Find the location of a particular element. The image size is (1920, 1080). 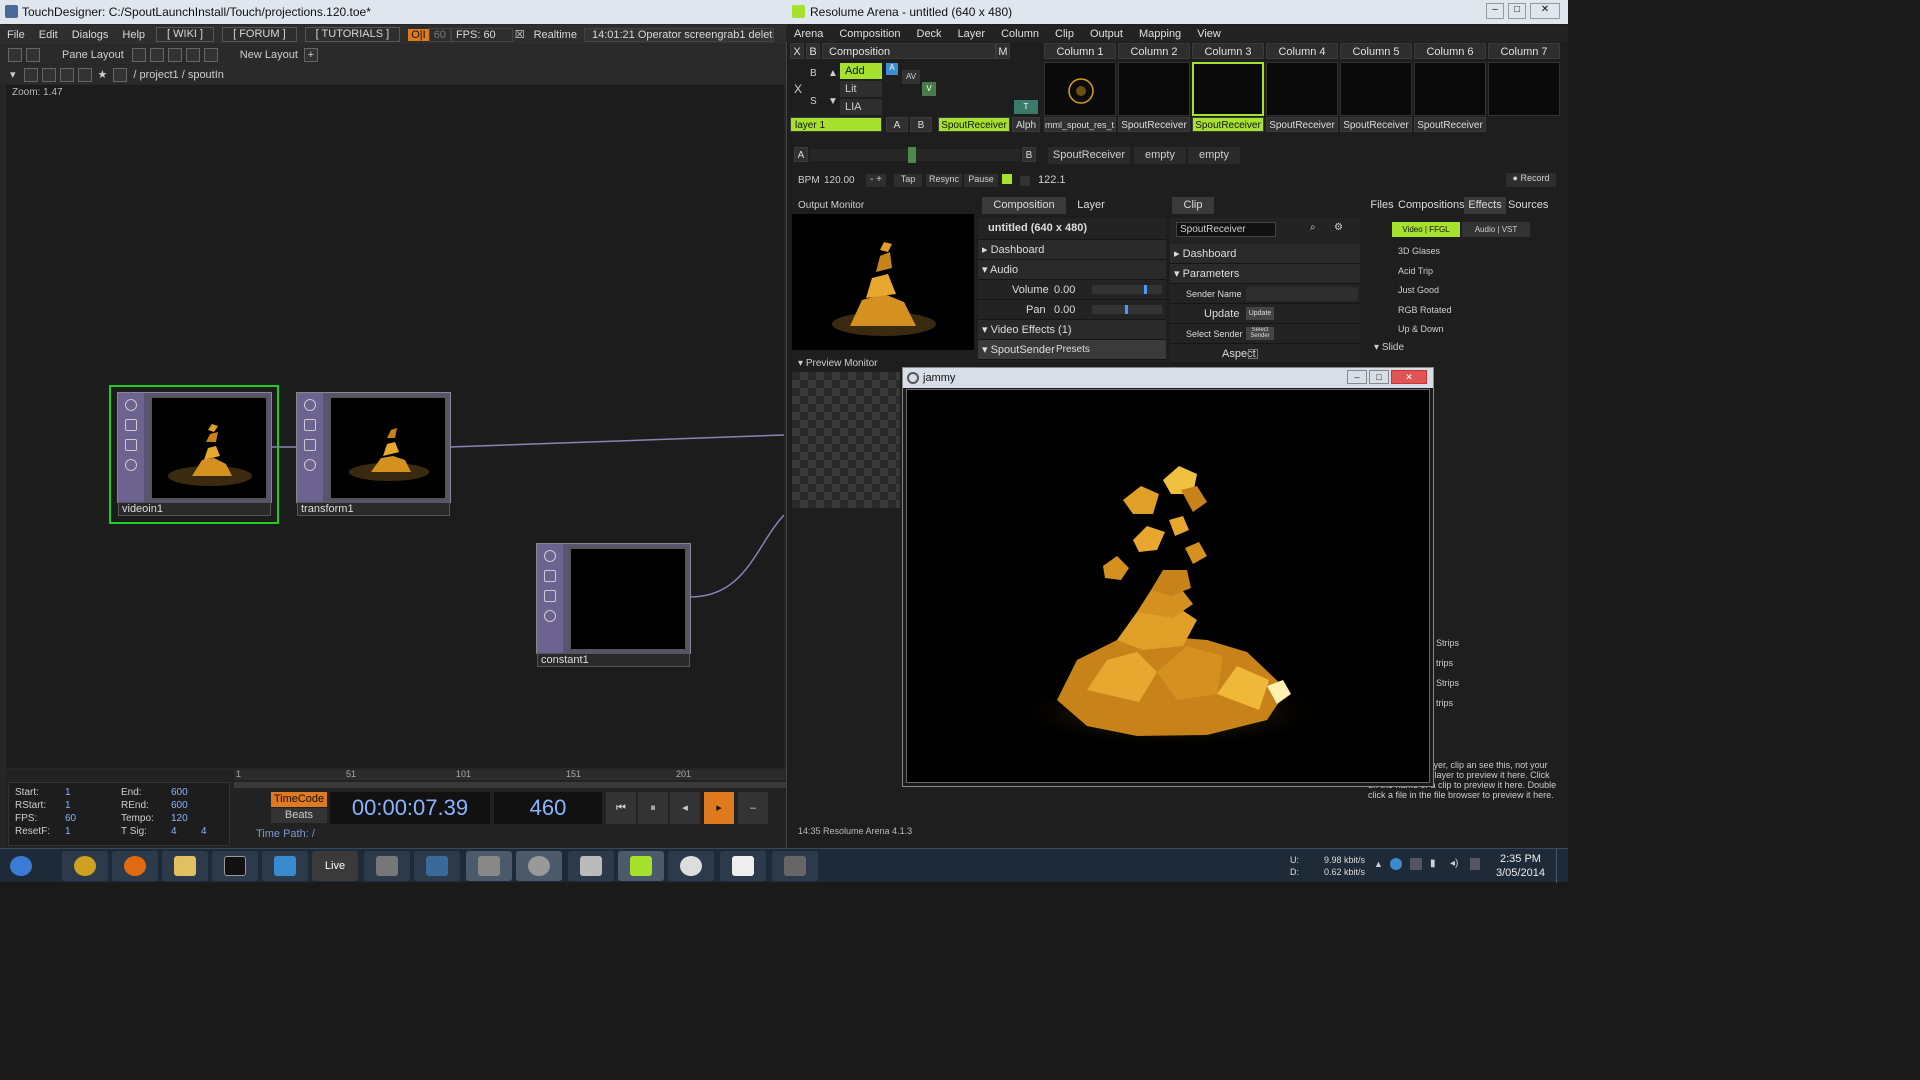

bpm-value: 120.00 is located at coordinates (839, 180).